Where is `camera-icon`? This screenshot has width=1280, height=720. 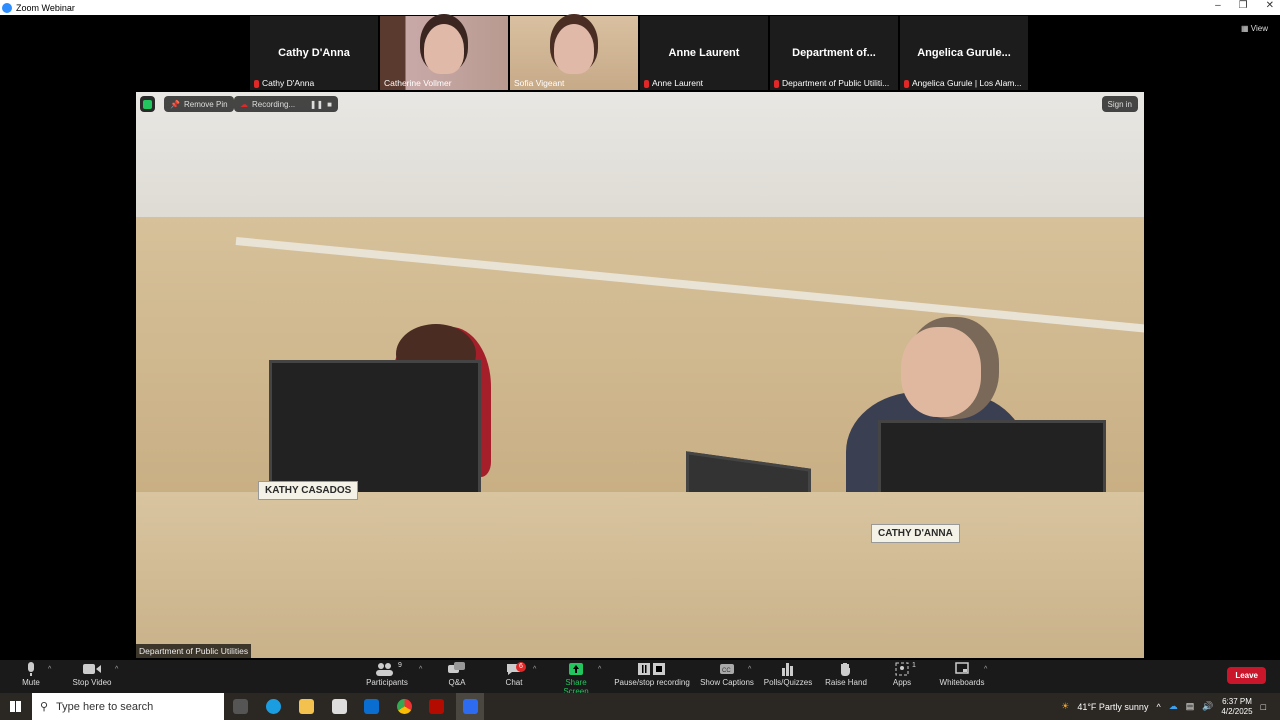 camera-icon is located at coordinates (92, 669).